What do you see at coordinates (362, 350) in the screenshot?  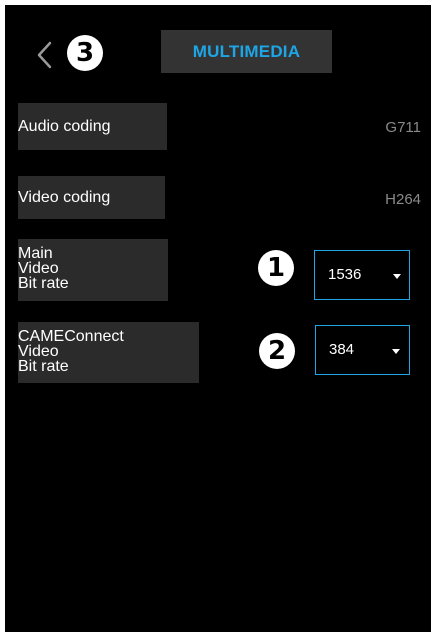 I see `cameconnect-bitrate-dropdown: 384` at bounding box center [362, 350].